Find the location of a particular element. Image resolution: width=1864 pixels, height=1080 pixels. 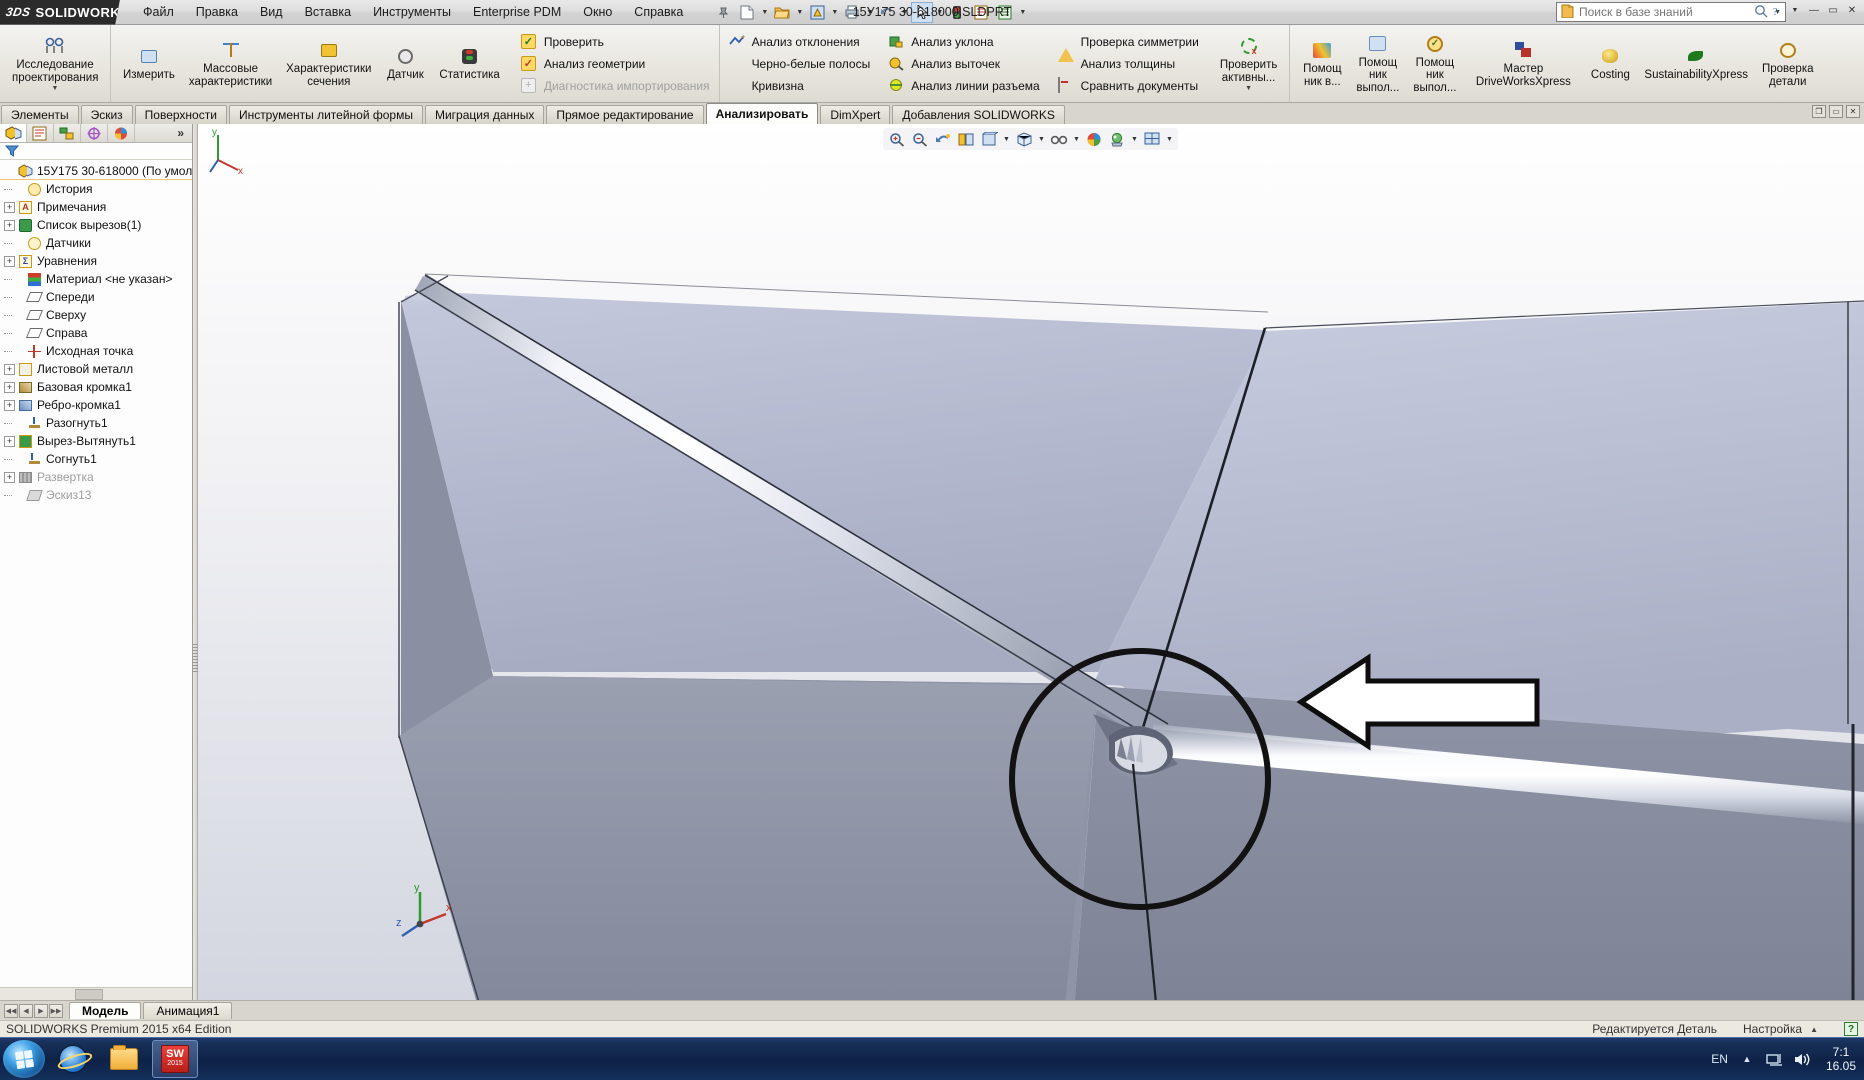

feature-tree-filter is located at coordinates (96, 151).